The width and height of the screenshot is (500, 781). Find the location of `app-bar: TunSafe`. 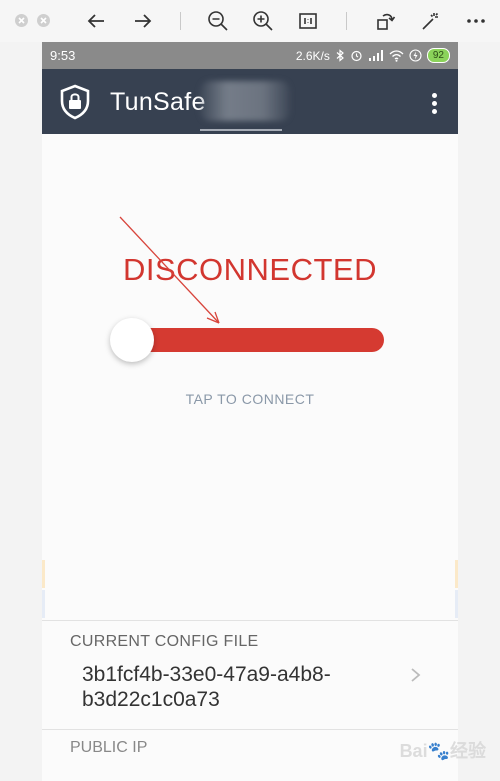

app-bar: TunSafe is located at coordinates (250, 101).